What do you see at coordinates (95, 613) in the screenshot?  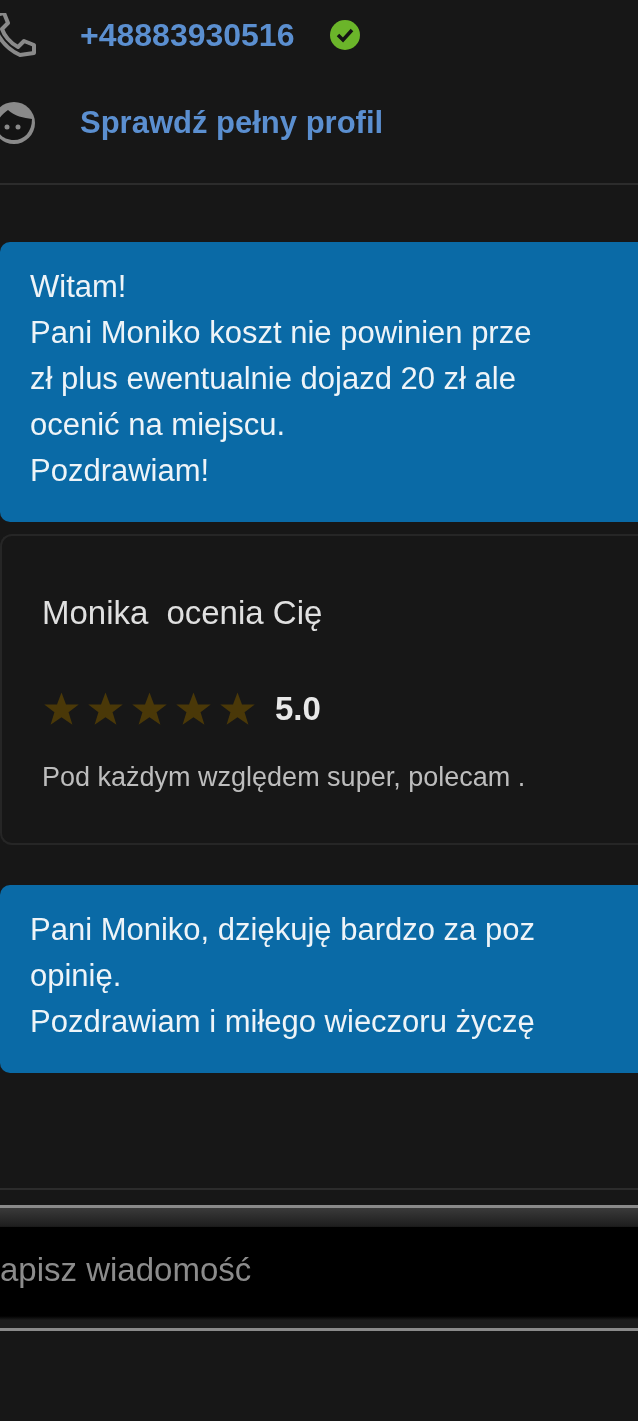 I see `reviewer-name: Monika` at bounding box center [95, 613].